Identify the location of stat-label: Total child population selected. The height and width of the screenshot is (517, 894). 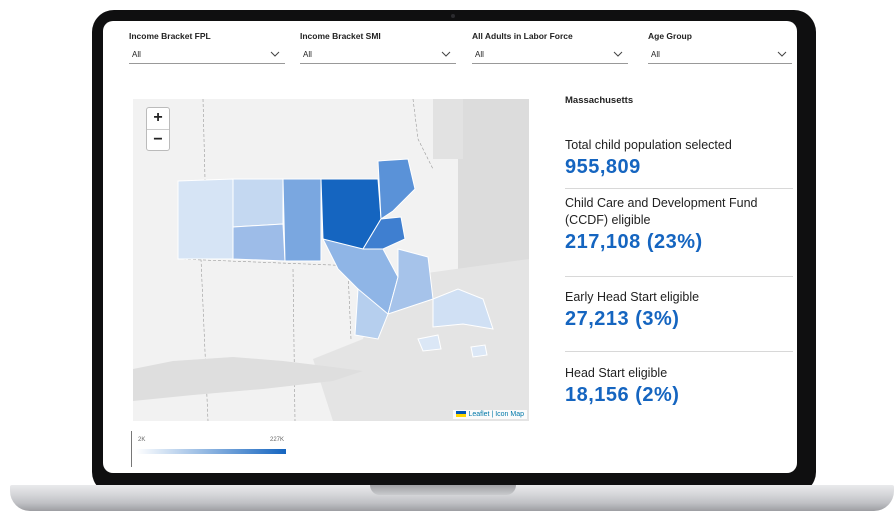
(648, 145).